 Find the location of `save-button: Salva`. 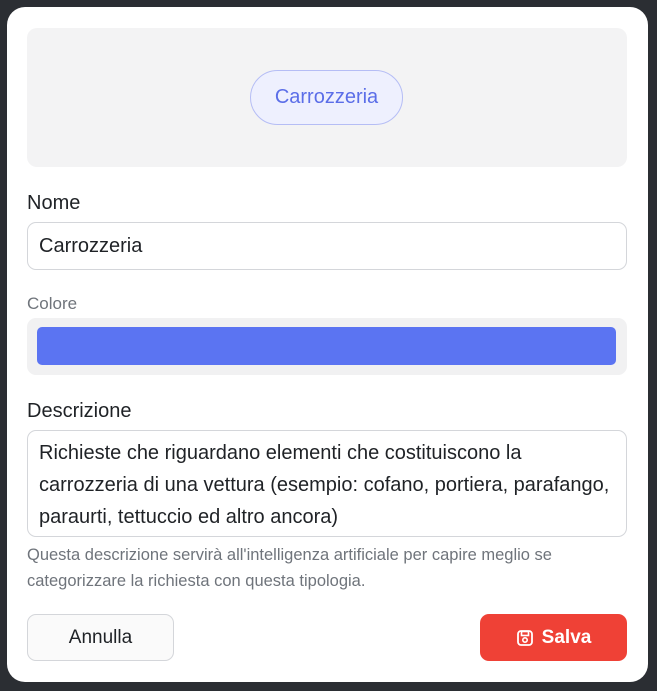

save-button: Salva is located at coordinates (553, 637).